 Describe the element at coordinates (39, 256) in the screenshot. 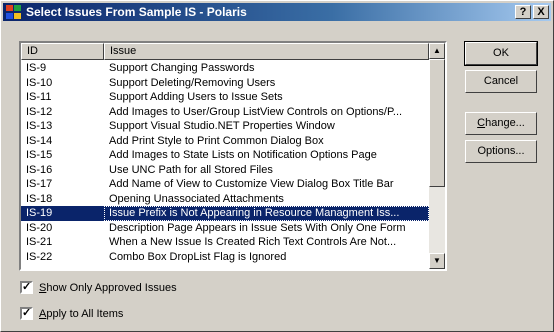

I see `issue-id-cell: IS-22` at that location.